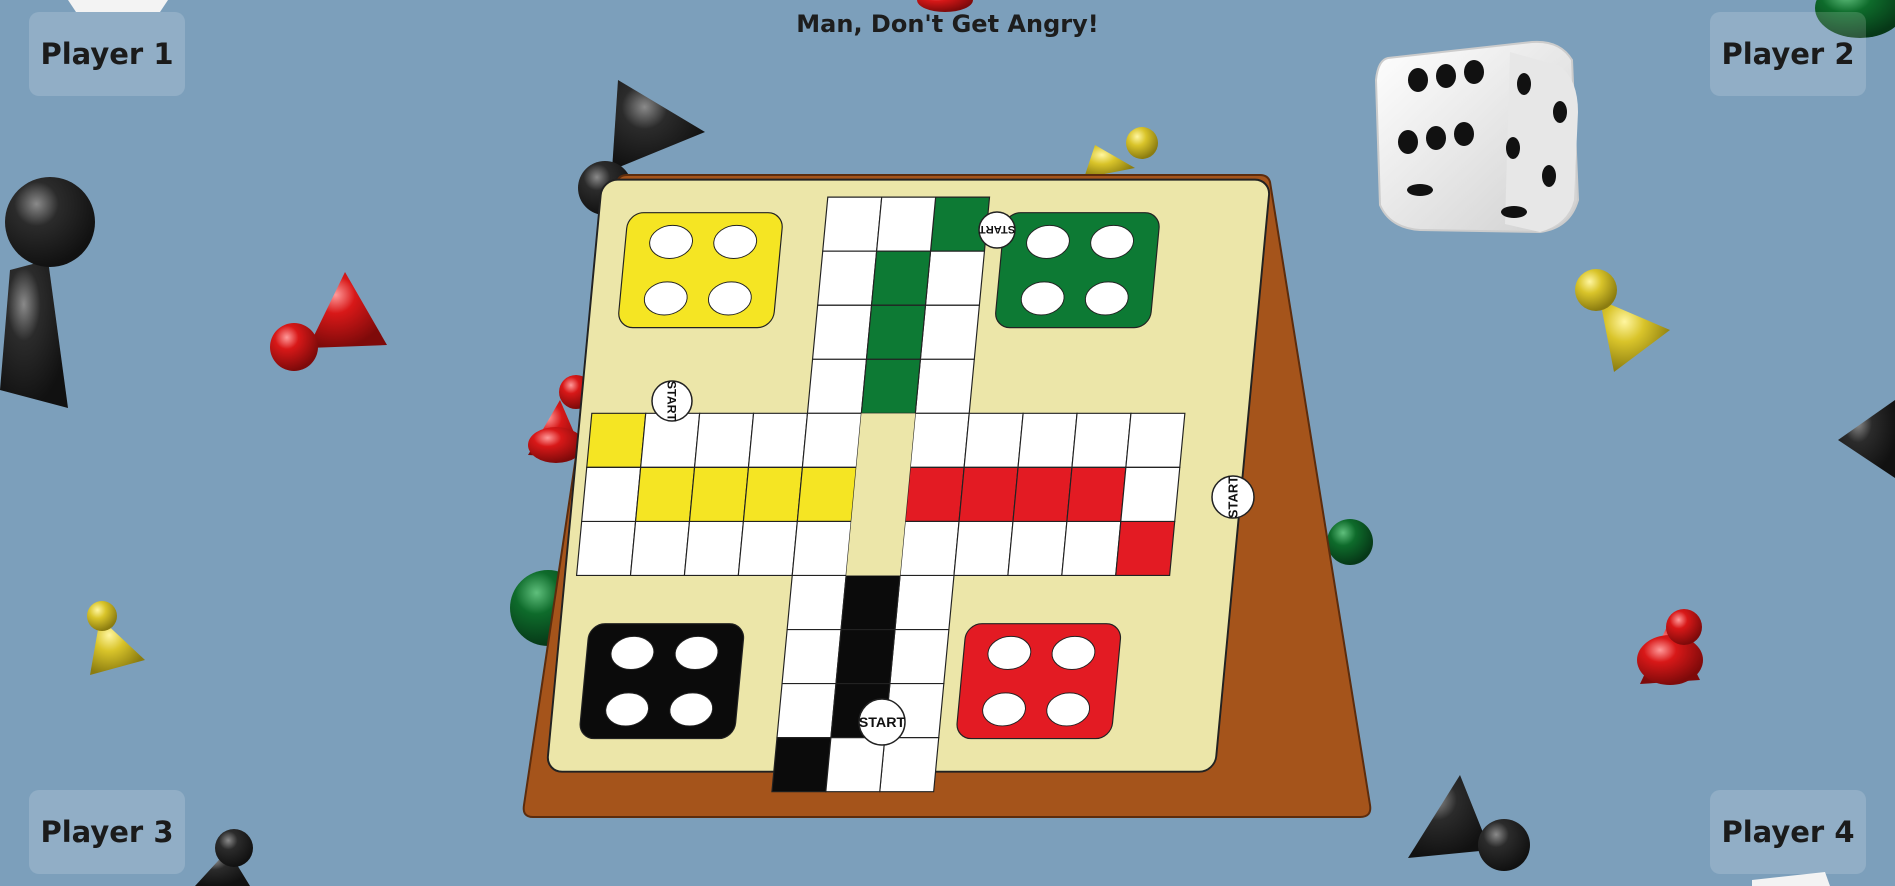  Describe the element at coordinates (107, 832) in the screenshot. I see `player-3-label: Player 3` at that location.